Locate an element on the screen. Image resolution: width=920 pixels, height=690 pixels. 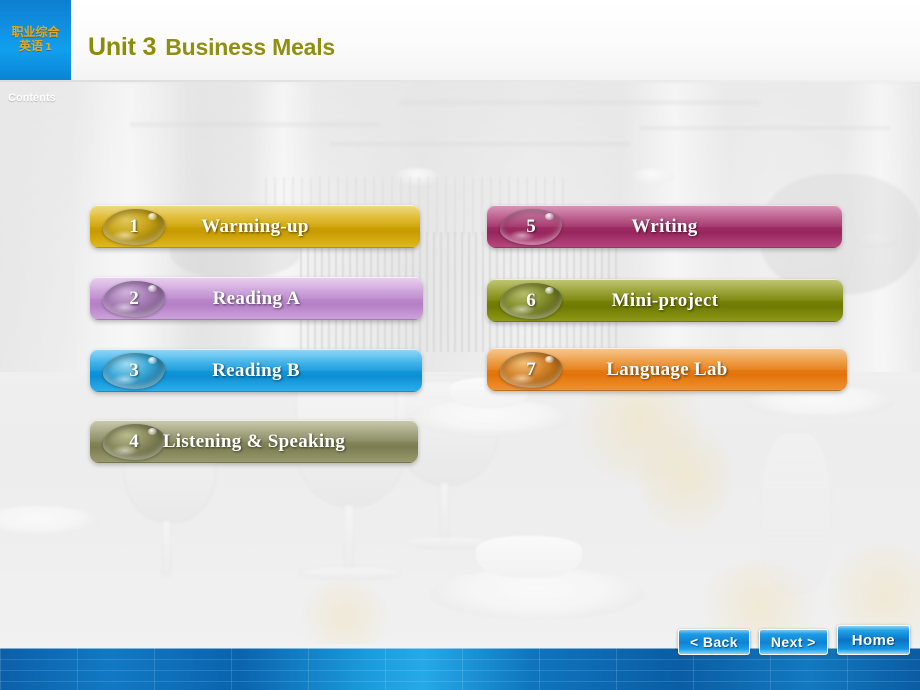
menu-number-6: 6 is located at coordinates (531, 300).